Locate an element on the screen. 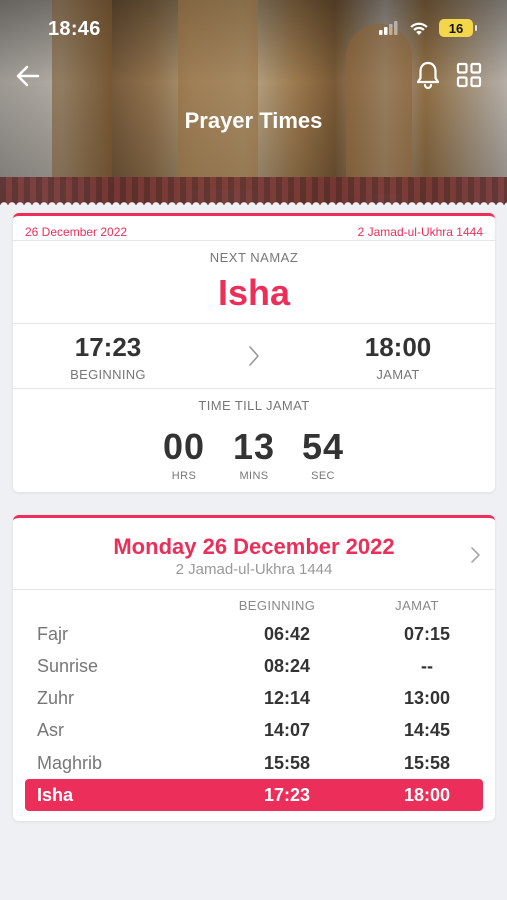 This screenshot has width=507, height=900. prayer-row-sunrise: Sunrise 08:24 -- is located at coordinates (254, 666).